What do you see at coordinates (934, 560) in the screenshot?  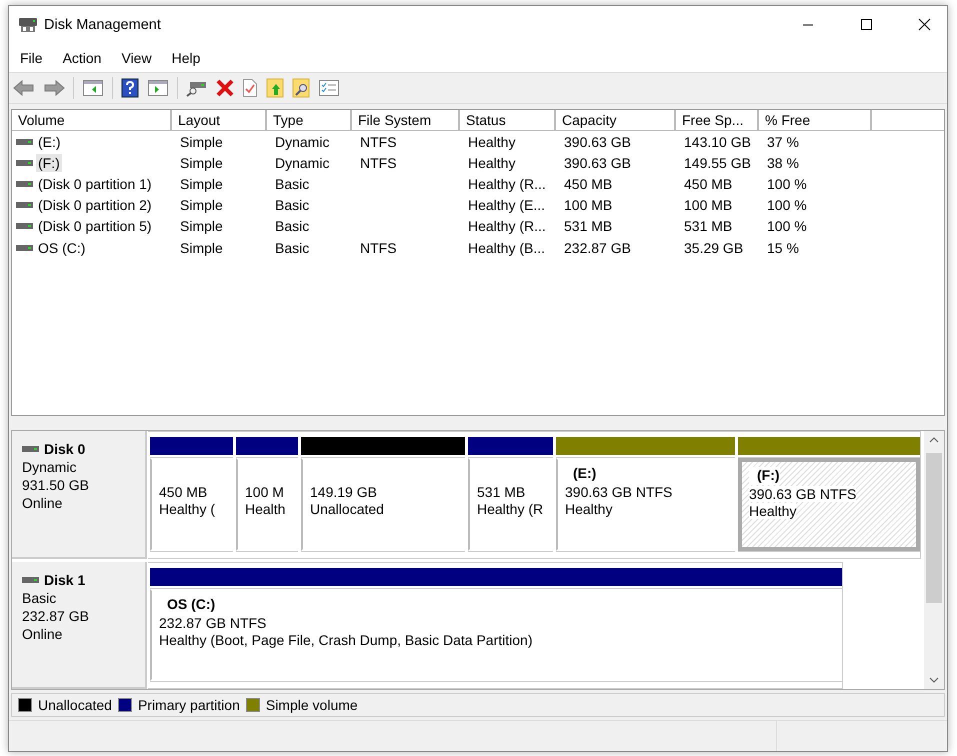 I see `scroll-bar` at bounding box center [934, 560].